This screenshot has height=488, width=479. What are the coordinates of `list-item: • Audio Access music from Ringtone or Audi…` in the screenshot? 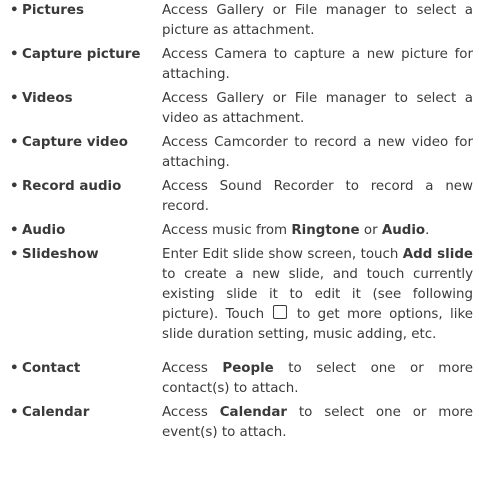 It's located at (241, 231).